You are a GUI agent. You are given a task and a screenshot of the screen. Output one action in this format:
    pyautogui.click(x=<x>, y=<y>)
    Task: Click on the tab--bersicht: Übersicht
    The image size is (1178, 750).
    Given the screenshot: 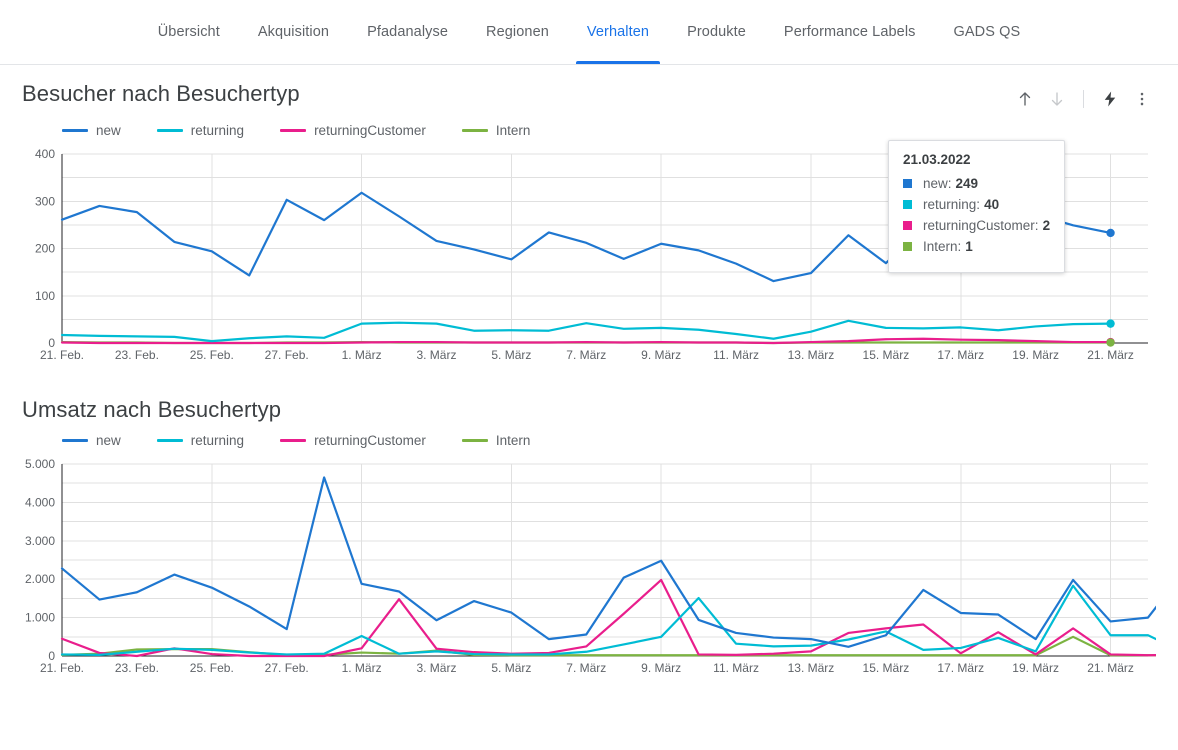 What is the action you would take?
    pyautogui.click(x=189, y=32)
    